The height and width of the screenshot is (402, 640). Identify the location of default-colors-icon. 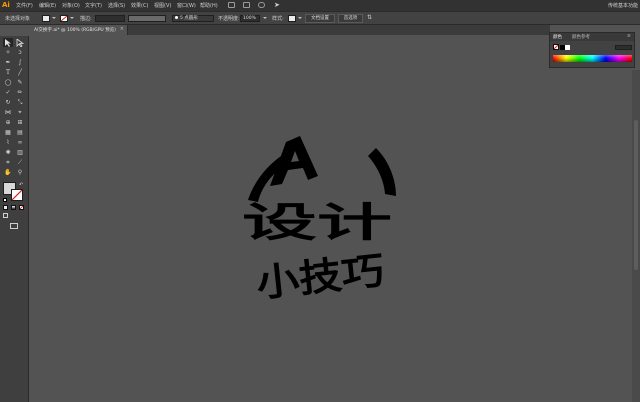
(5, 200).